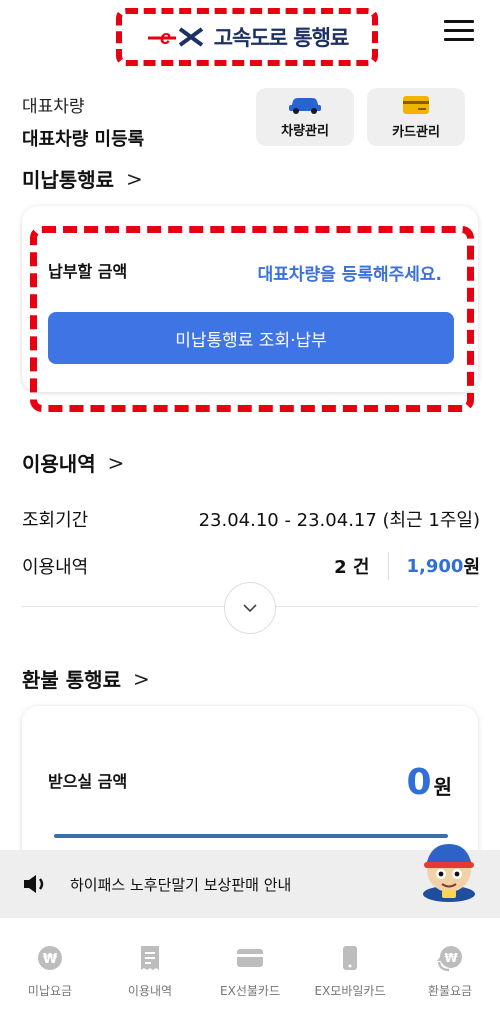 This screenshot has height=1020, width=500. I want to click on usage-amount-unit: 원, so click(471, 567).